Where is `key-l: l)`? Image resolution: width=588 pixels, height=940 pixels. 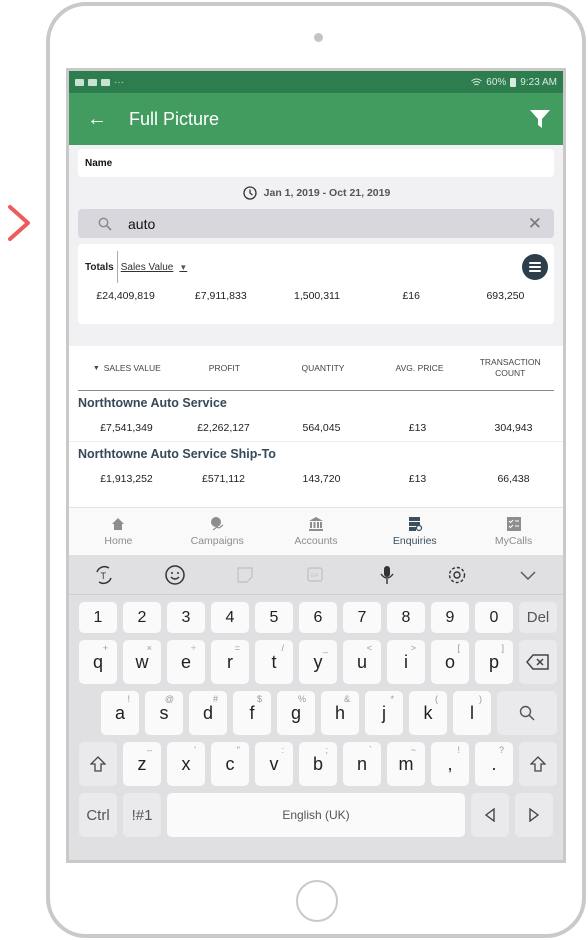 key-l: l) is located at coordinates (472, 713).